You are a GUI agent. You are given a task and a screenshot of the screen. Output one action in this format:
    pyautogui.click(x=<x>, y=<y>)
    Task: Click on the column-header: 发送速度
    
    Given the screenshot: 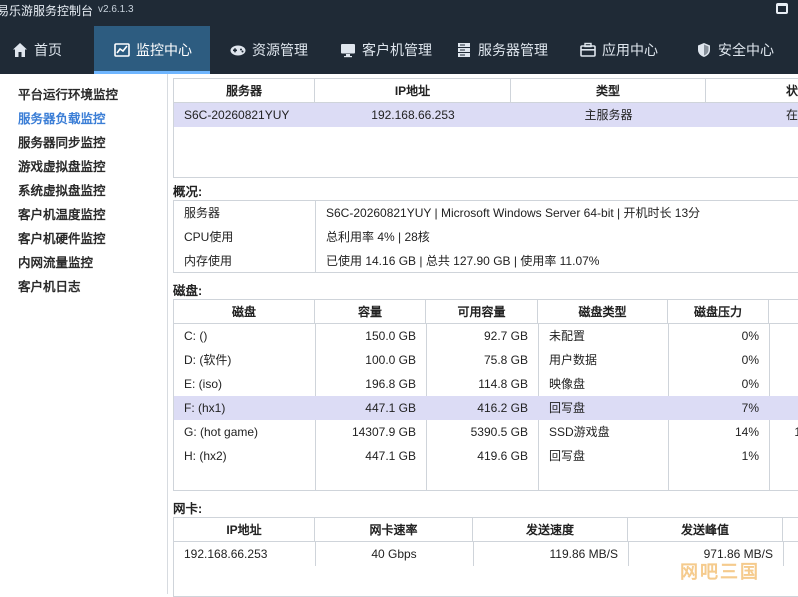 What is the action you would take?
    pyautogui.click(x=550, y=530)
    